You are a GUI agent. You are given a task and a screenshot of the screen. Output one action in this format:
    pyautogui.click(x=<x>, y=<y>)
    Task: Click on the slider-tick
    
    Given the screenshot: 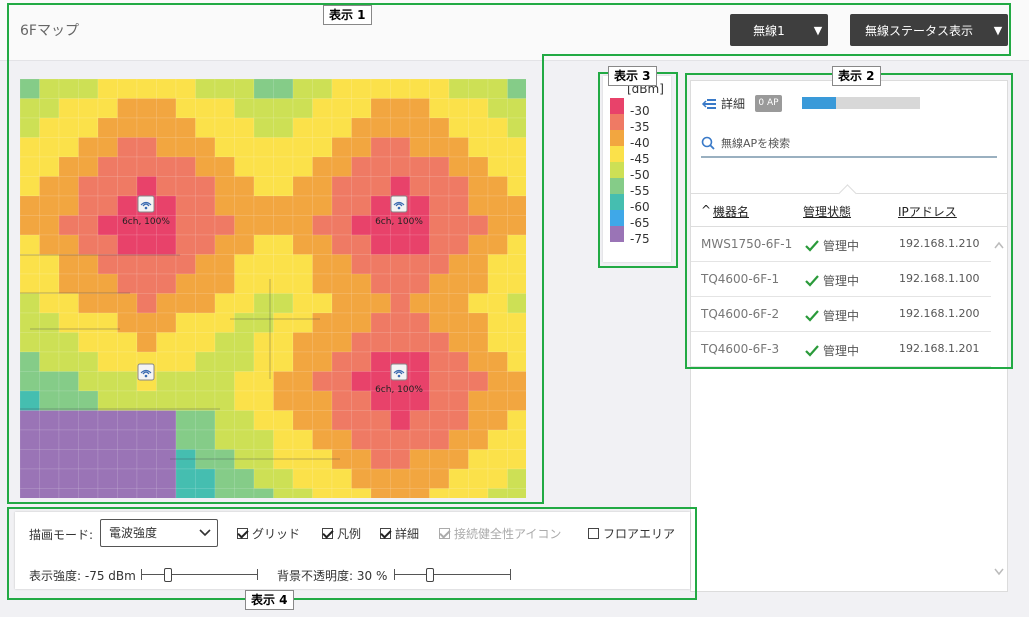 What is the action you would take?
    pyautogui.click(x=394, y=574)
    